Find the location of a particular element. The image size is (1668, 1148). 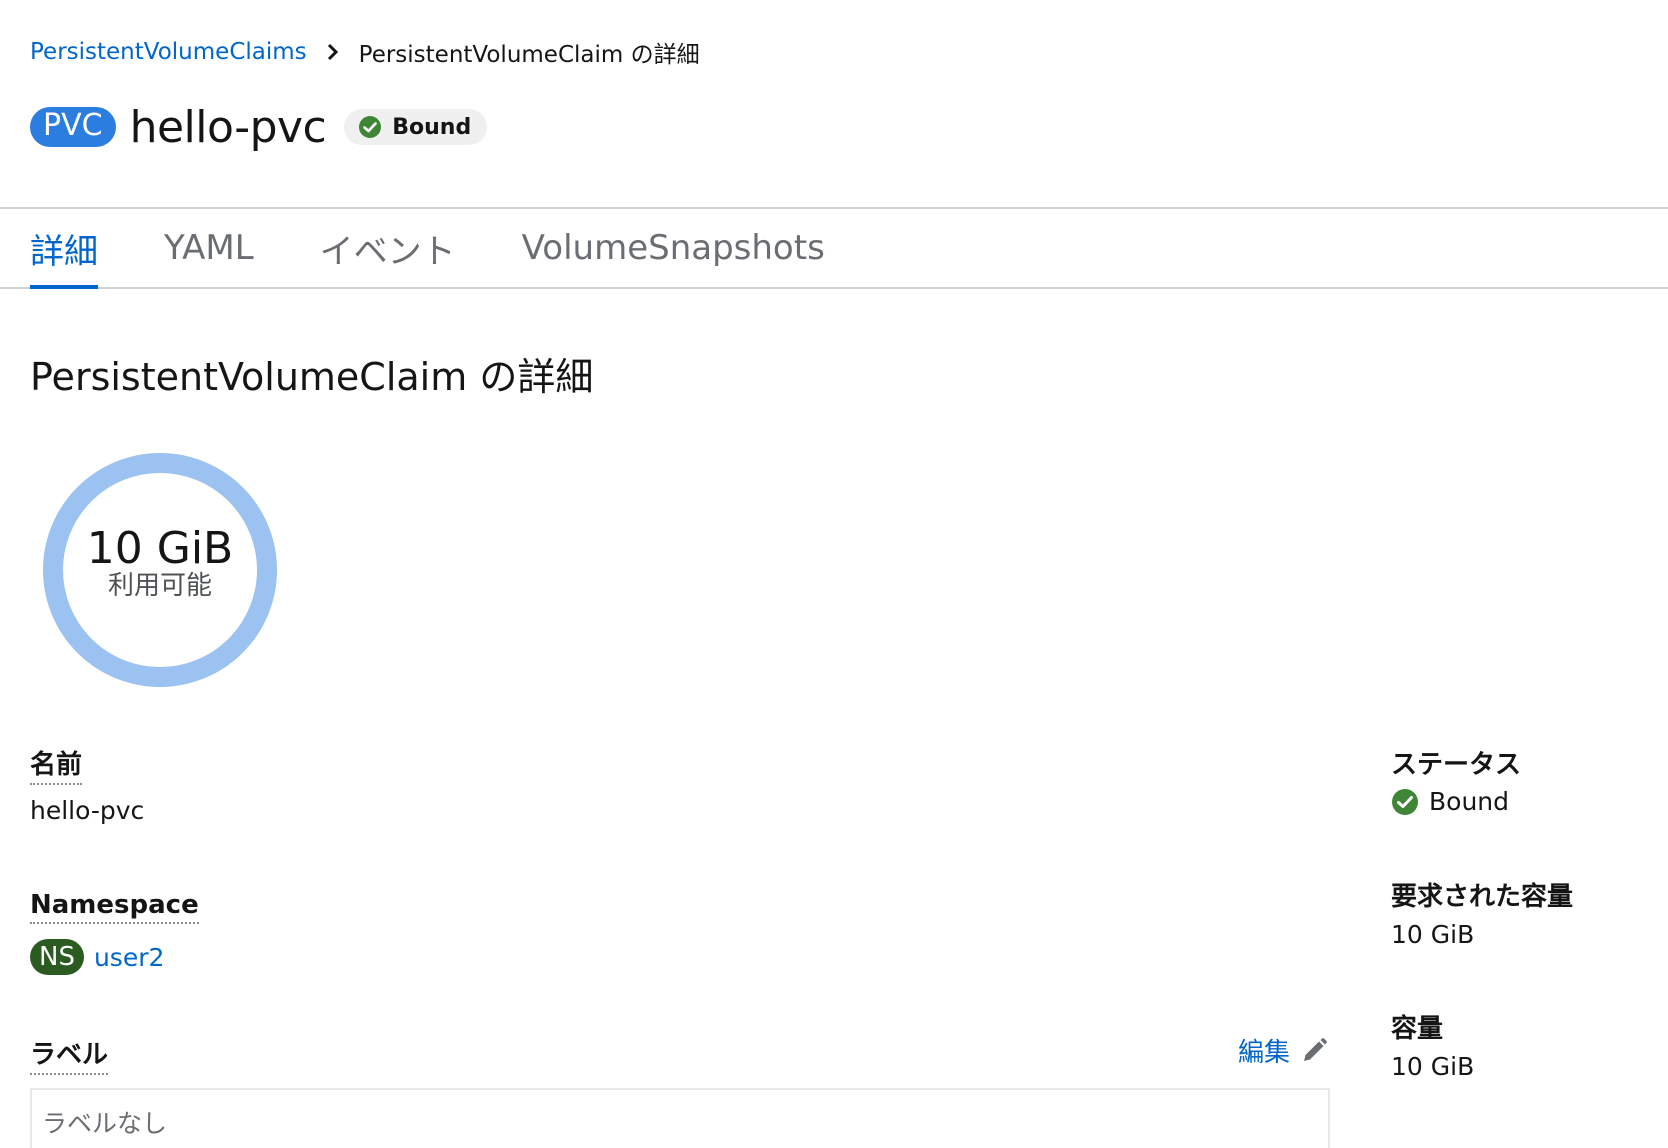

page-header: PVC hello-pvc Bound is located at coordinates (259, 127).